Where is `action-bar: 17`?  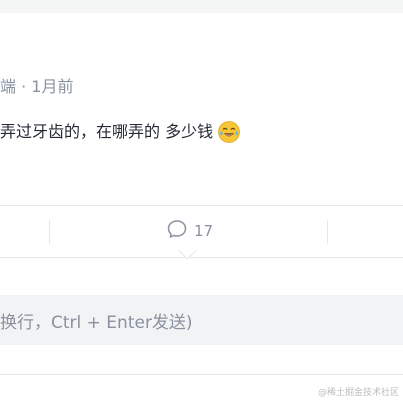 action-bar: 17 is located at coordinates (201, 231).